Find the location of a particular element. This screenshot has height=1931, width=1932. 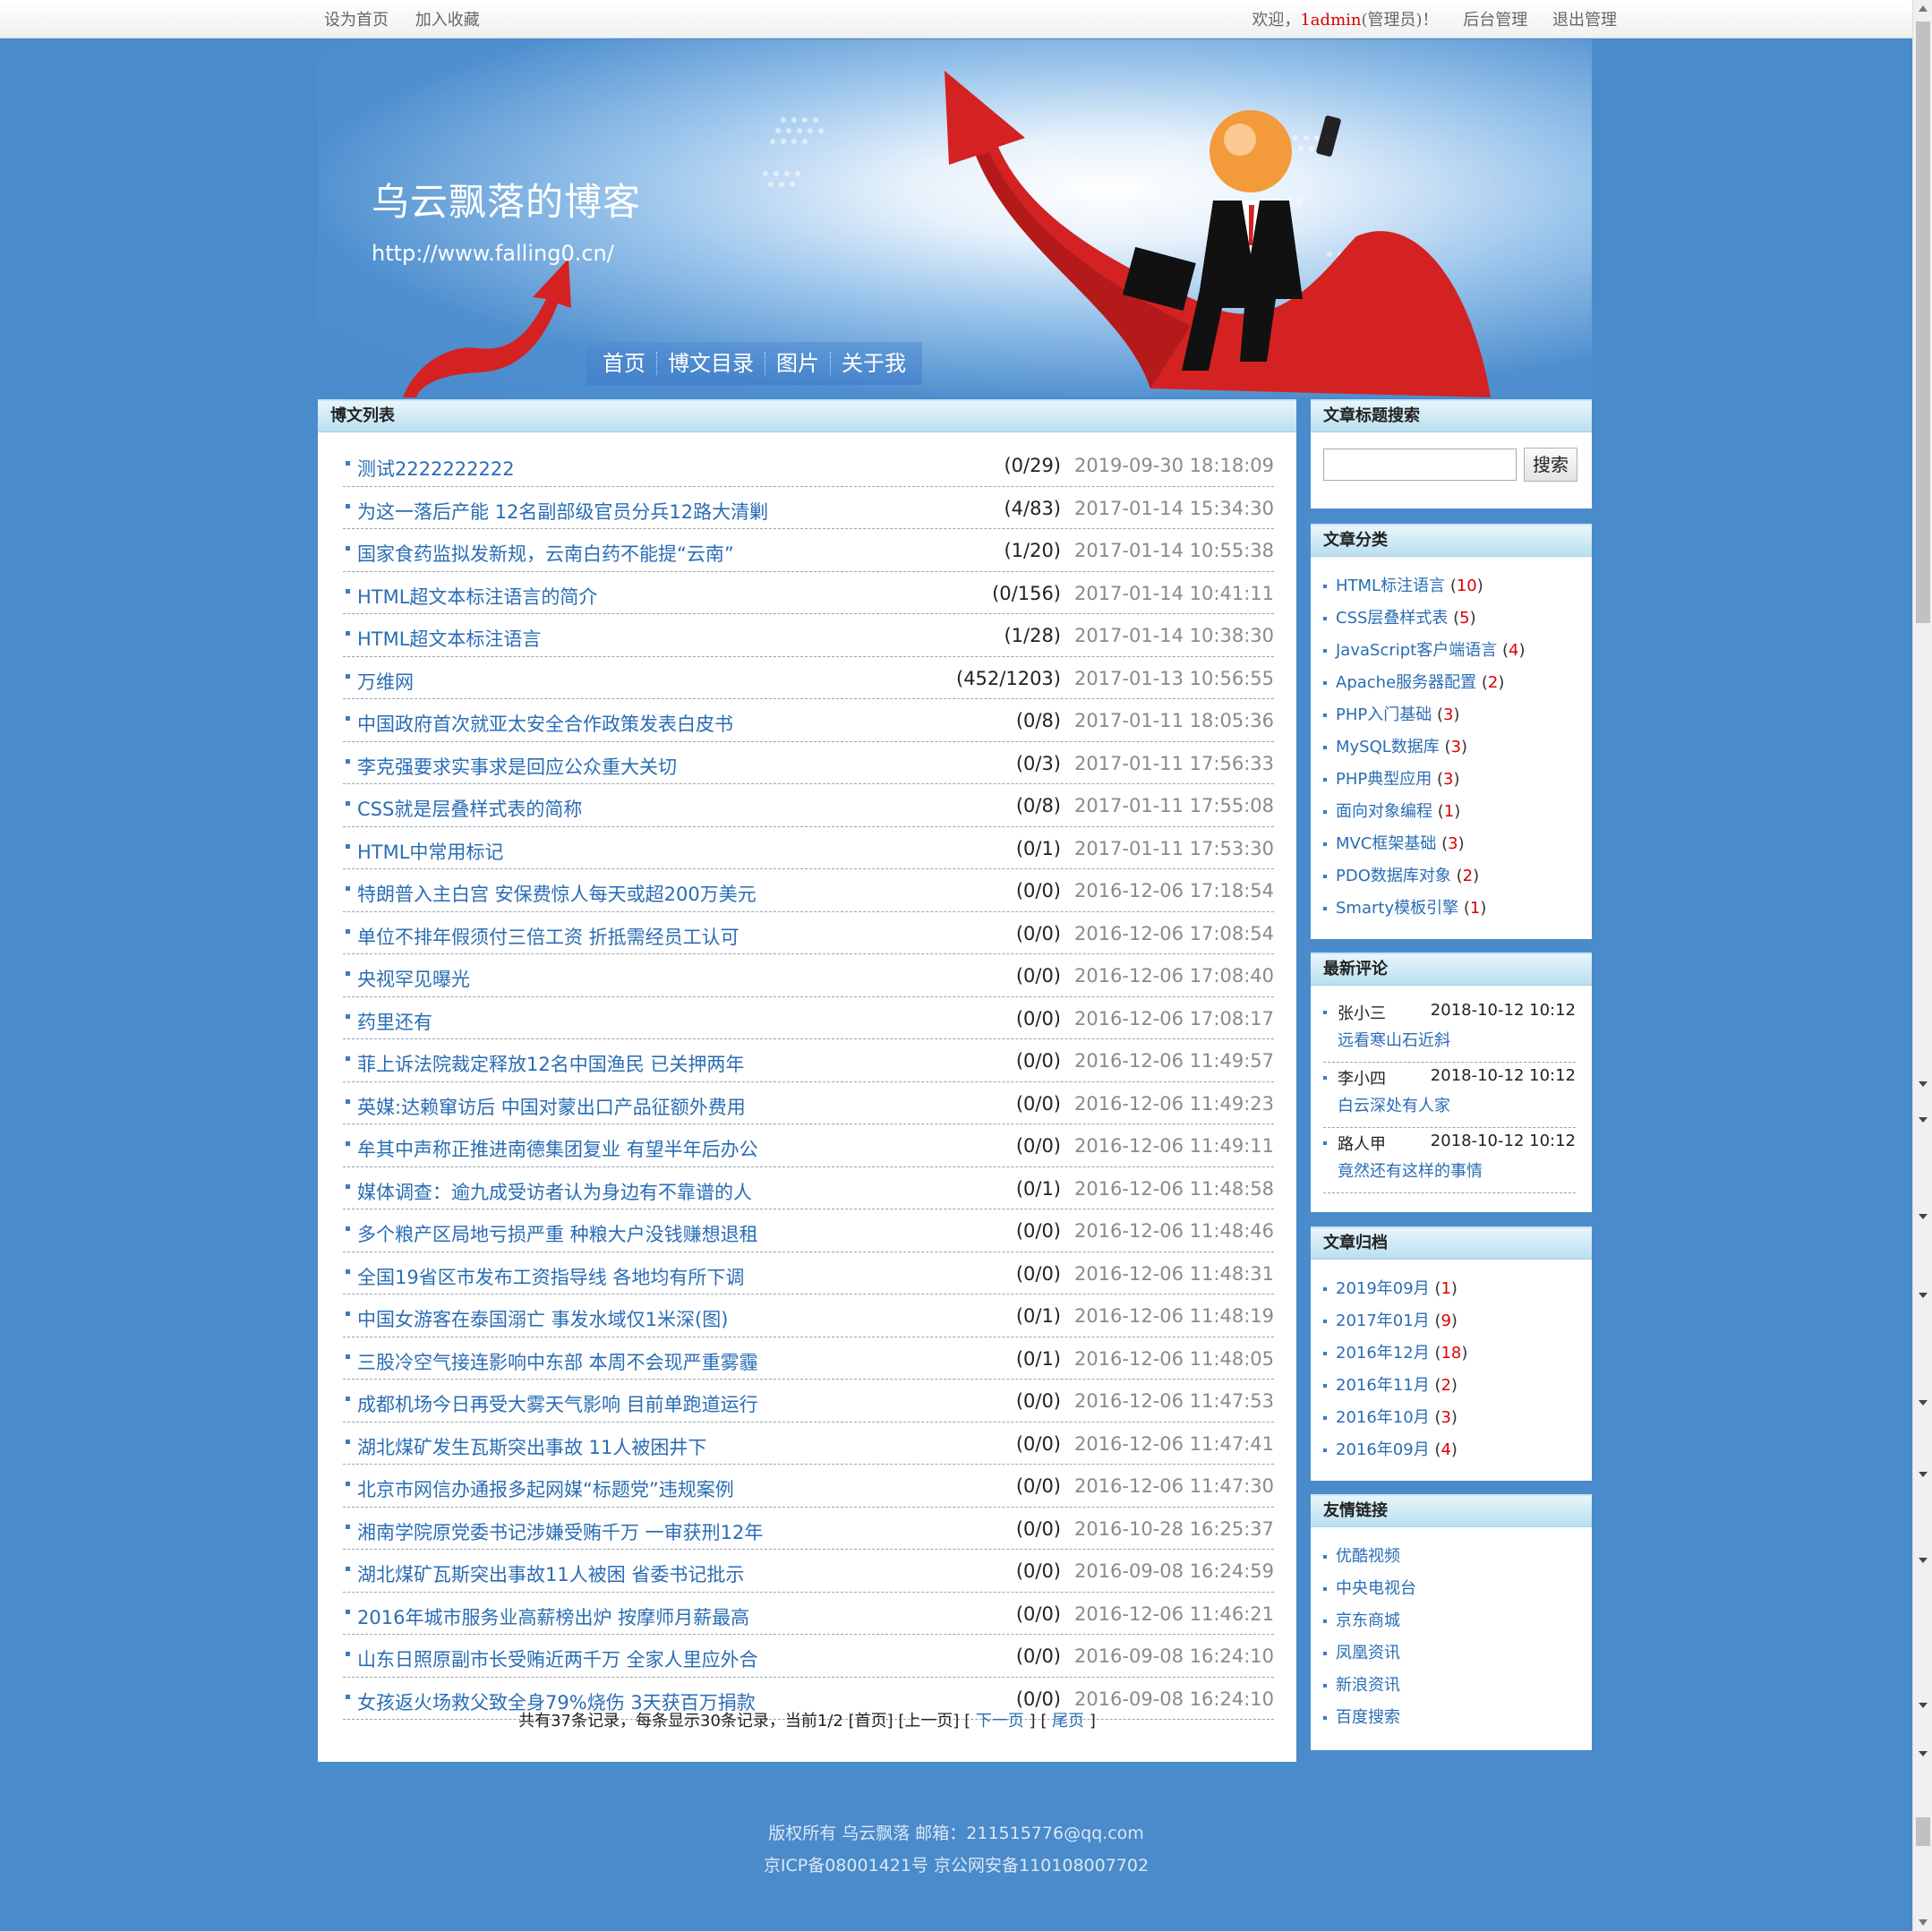

post-title-link: 测试2222222222 is located at coordinates (436, 468).